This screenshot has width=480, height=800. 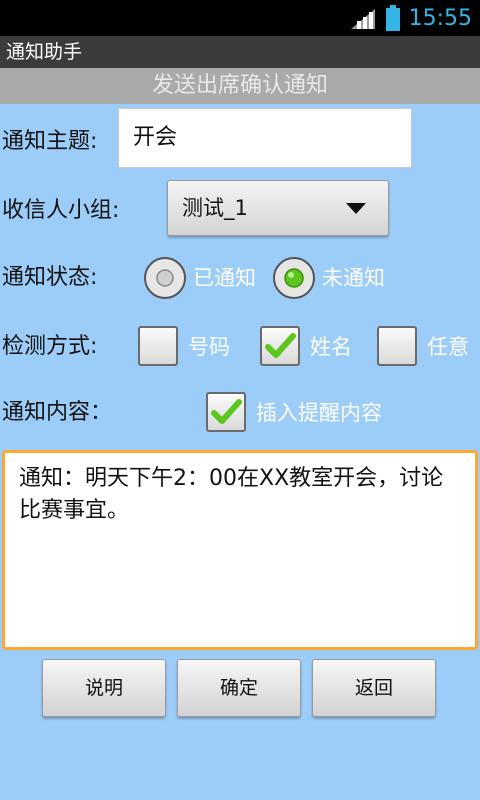 What do you see at coordinates (356, 208) in the screenshot?
I see `dropdown-arrow-icon` at bounding box center [356, 208].